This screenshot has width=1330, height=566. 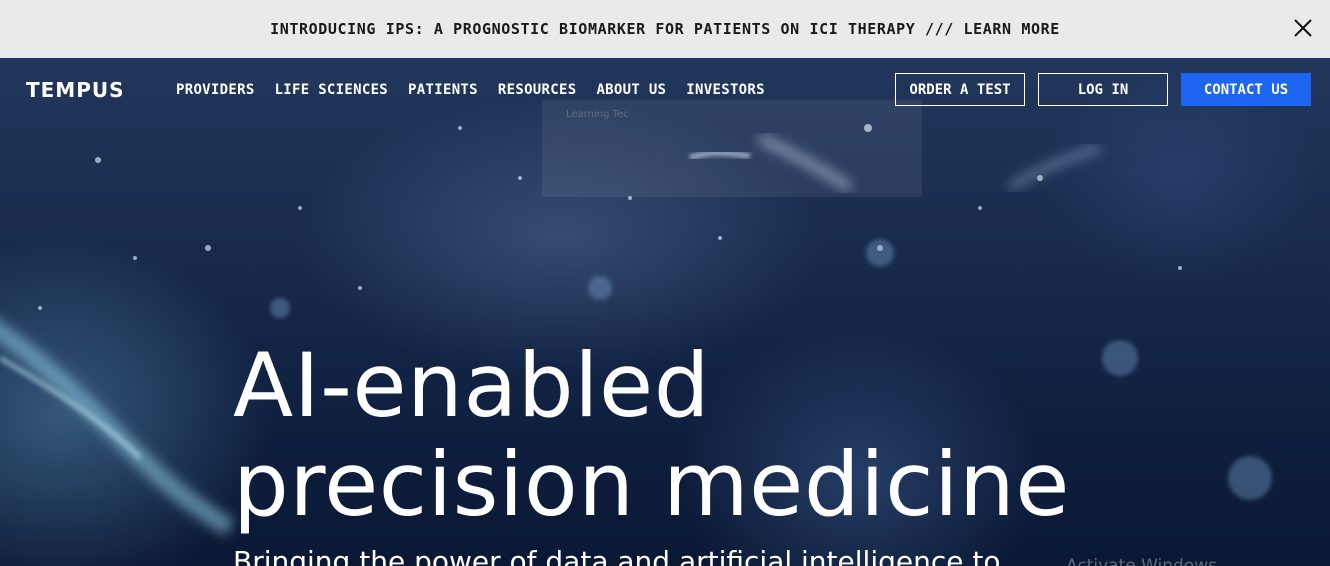 I want to click on nav-patients: PATIENTS, so click(x=443, y=90).